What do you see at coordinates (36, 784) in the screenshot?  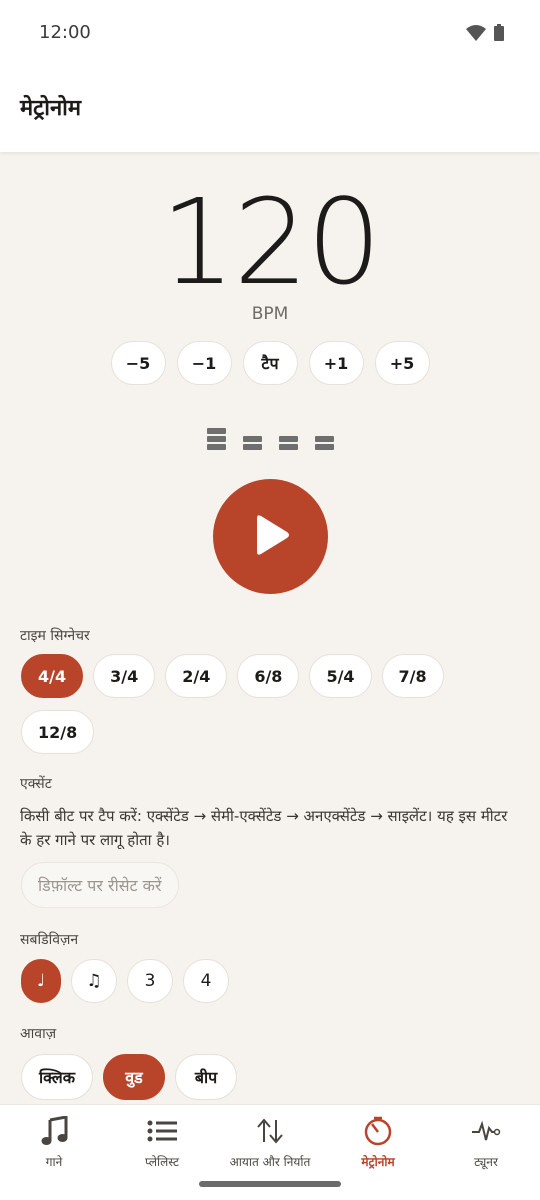 I see `accent-label: एक्सेंट` at bounding box center [36, 784].